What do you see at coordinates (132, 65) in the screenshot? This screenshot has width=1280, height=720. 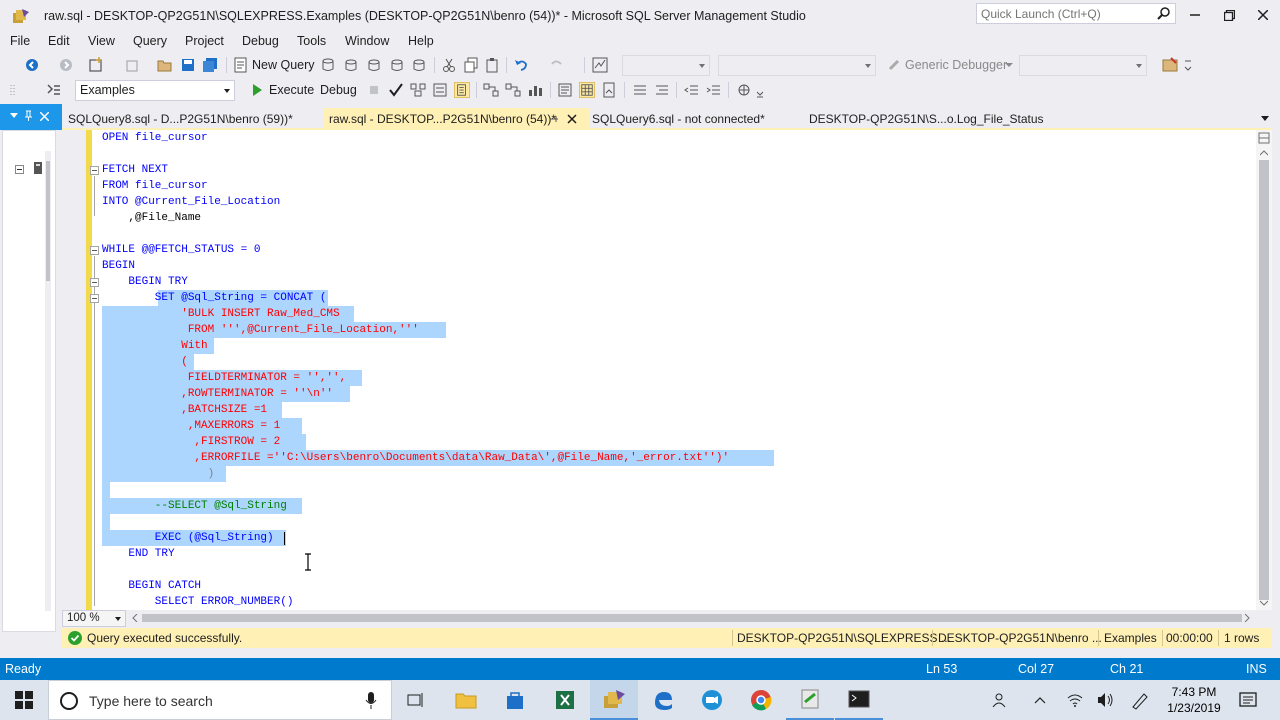 I see `add-item-icon` at bounding box center [132, 65].